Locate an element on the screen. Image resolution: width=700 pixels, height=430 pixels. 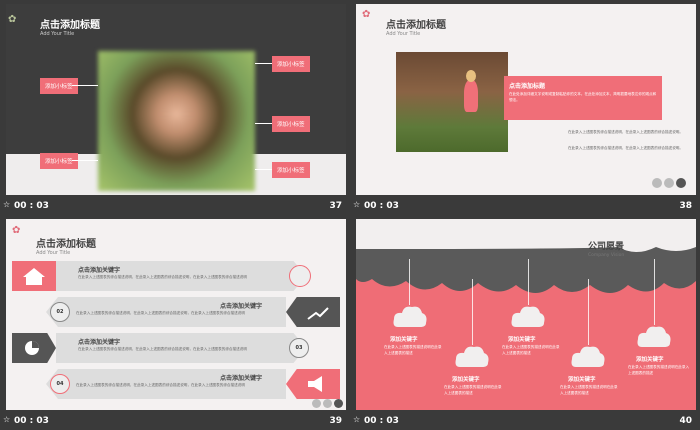
slide-footer: ☆ 00 : 03 39 is located at coordinates (175, 421).